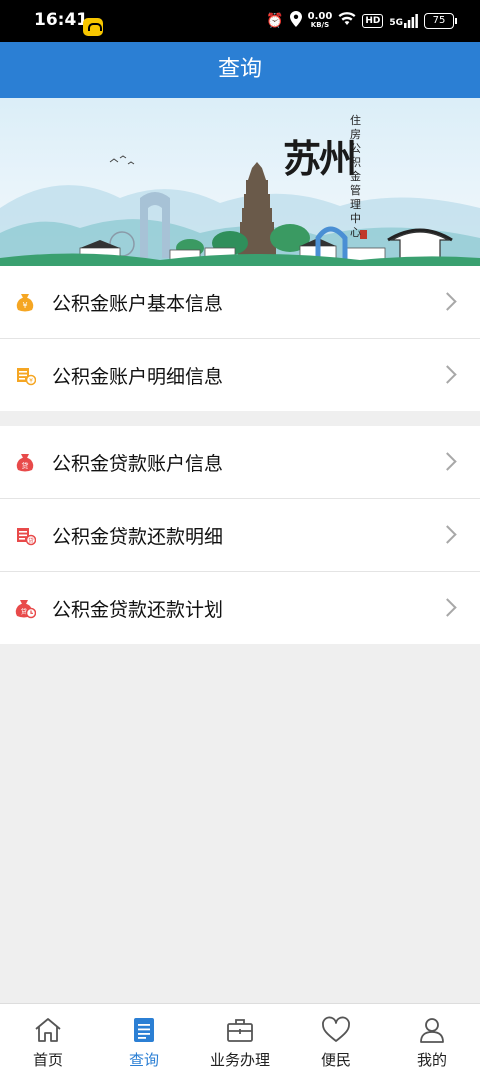  I want to click on status-icons: ⏰ 0.00 KB/S HD 5G 75, so click(361, 21).